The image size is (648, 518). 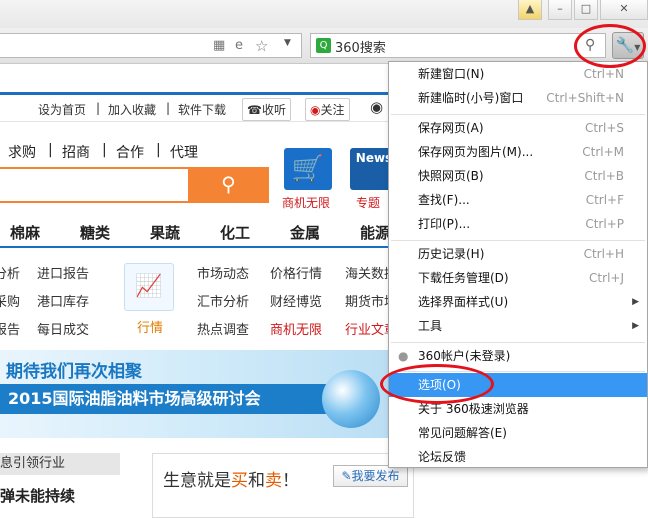 What do you see at coordinates (346, 476) in the screenshot?
I see `edit-icon: ✎` at bounding box center [346, 476].